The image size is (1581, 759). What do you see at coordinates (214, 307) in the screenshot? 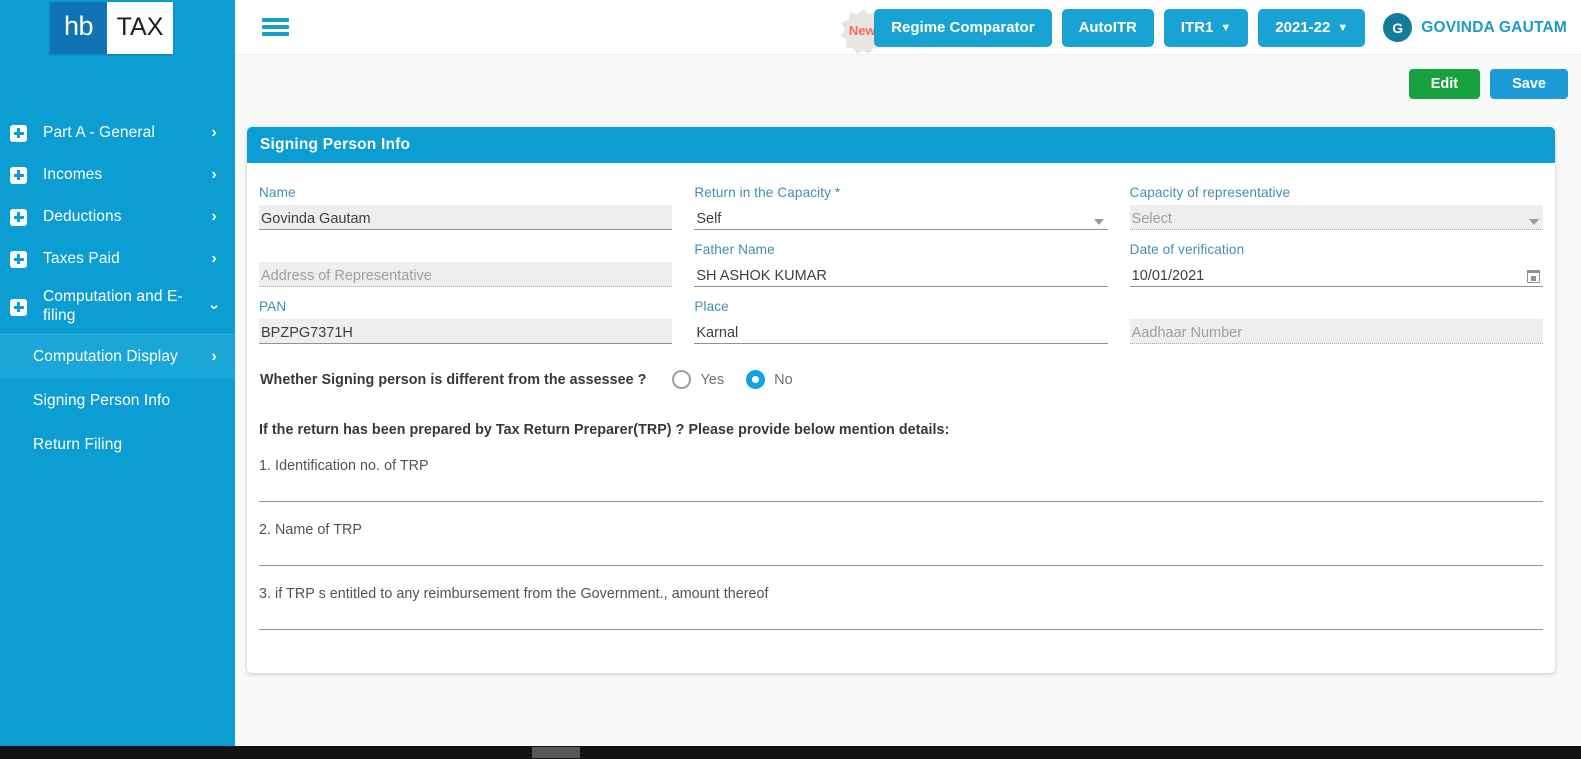
I see `chevron-down-icon: ›` at bounding box center [214, 307].